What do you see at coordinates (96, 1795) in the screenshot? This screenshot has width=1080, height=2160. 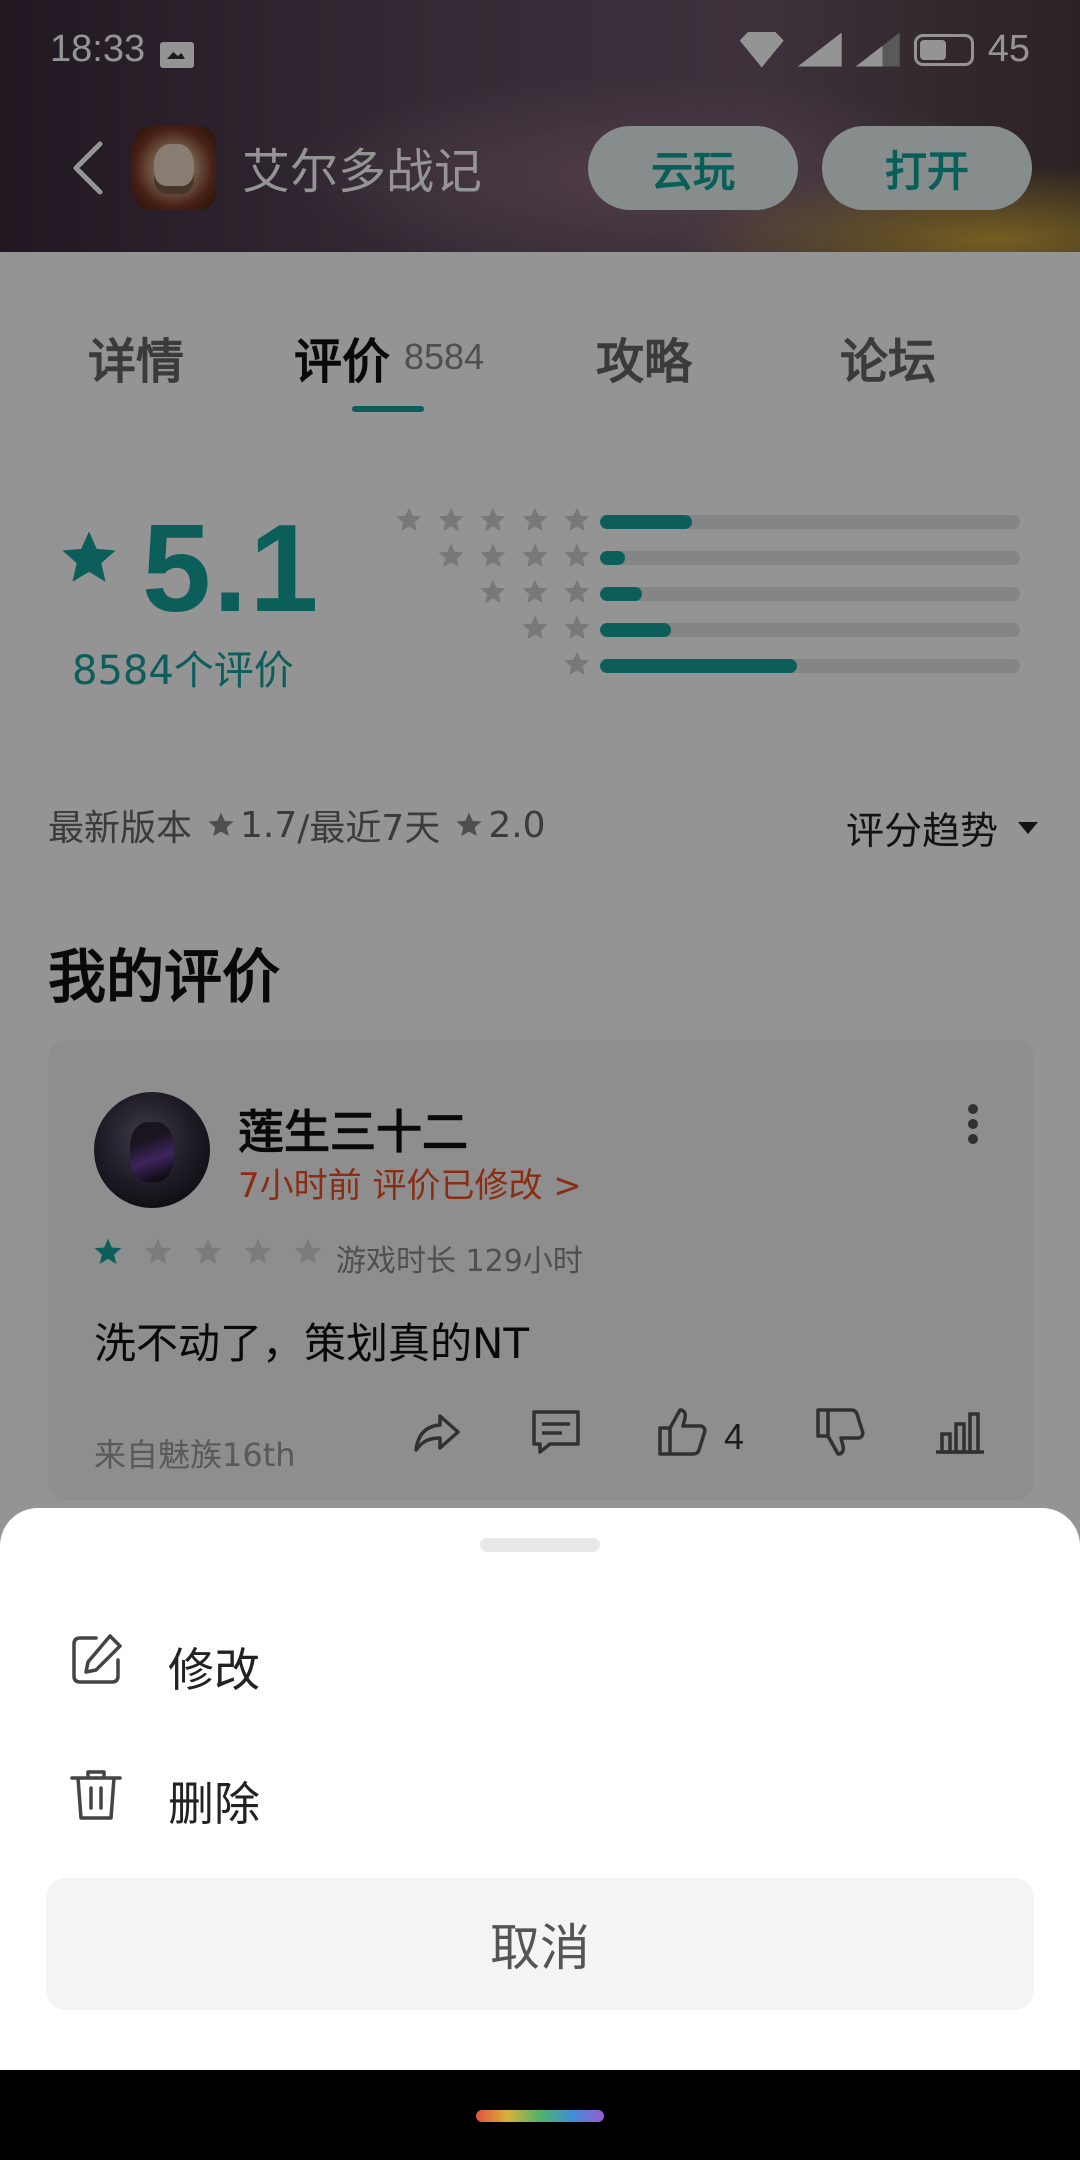 I see `trash-icon` at bounding box center [96, 1795].